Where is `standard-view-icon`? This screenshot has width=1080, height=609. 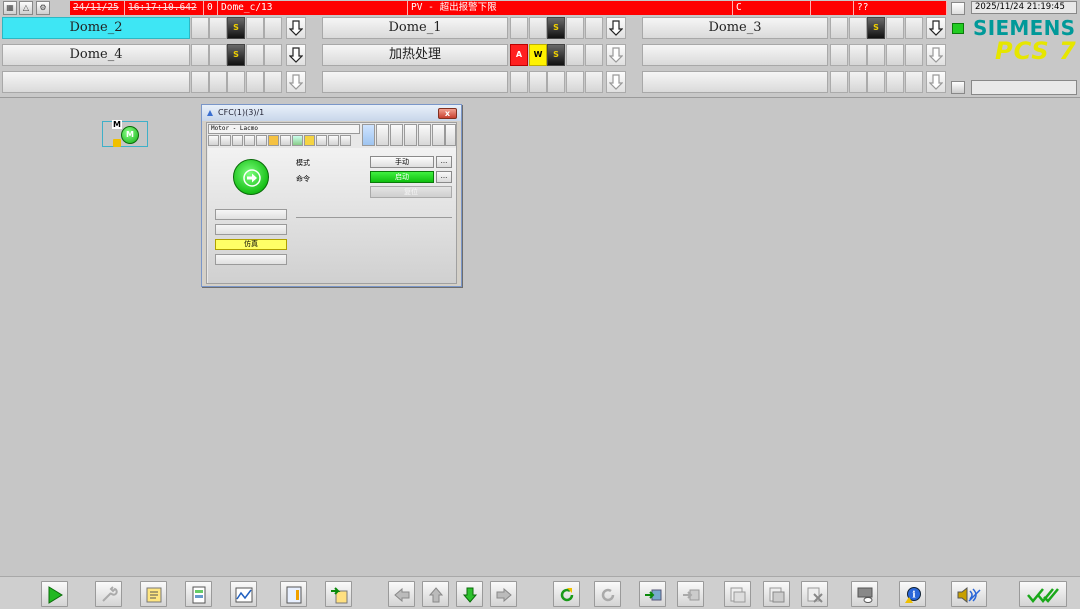 standard-view-icon is located at coordinates (368, 135).